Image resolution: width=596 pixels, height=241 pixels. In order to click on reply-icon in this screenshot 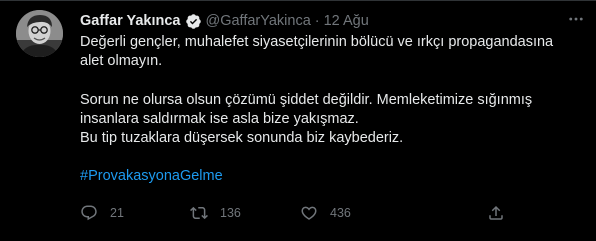, I will do `click(89, 213)`.